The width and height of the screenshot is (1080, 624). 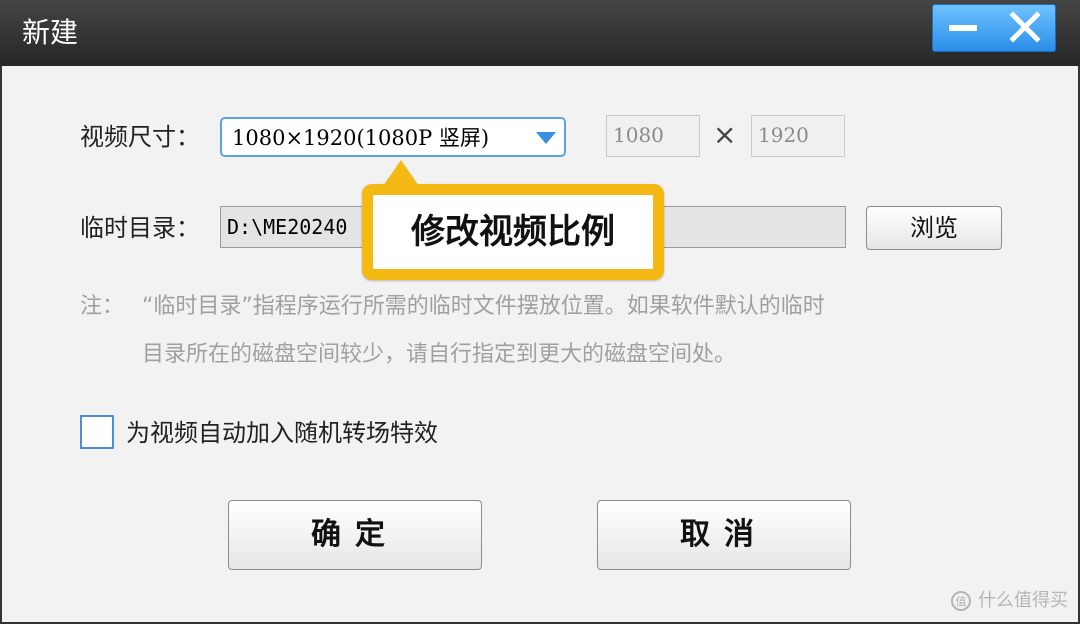 I want to click on browse-button: 浏览, so click(x=934, y=228).